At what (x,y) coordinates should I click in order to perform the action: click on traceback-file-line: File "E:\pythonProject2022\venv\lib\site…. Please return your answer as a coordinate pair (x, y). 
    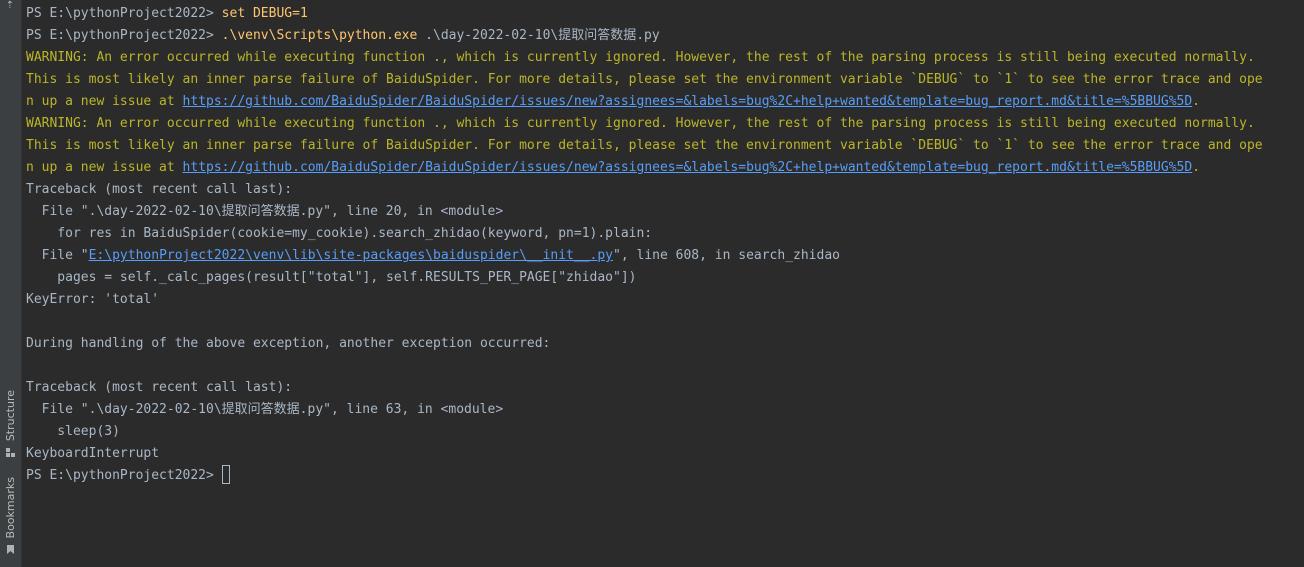
    Looking at the image, I should click on (662, 256).